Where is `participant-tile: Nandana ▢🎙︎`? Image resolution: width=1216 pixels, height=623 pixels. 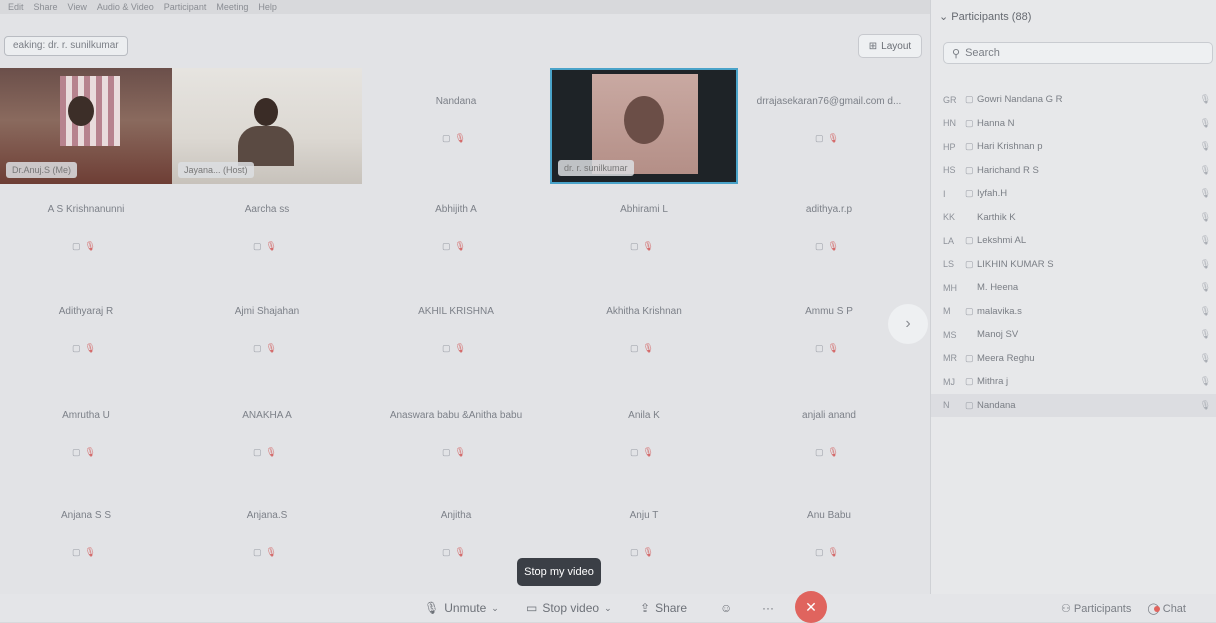
participant-tile: Nandana ▢🎙︎ is located at coordinates (456, 126).